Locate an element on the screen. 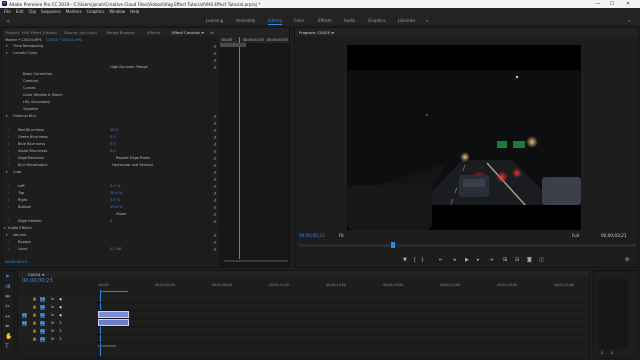 This screenshot has width=640, height=360. tab-overflow: ≫ is located at coordinates (212, 32).